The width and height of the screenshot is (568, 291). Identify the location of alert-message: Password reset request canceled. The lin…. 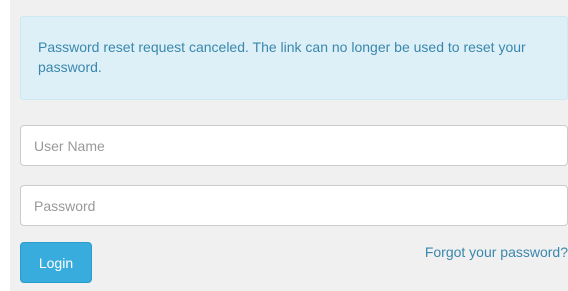
(282, 57).